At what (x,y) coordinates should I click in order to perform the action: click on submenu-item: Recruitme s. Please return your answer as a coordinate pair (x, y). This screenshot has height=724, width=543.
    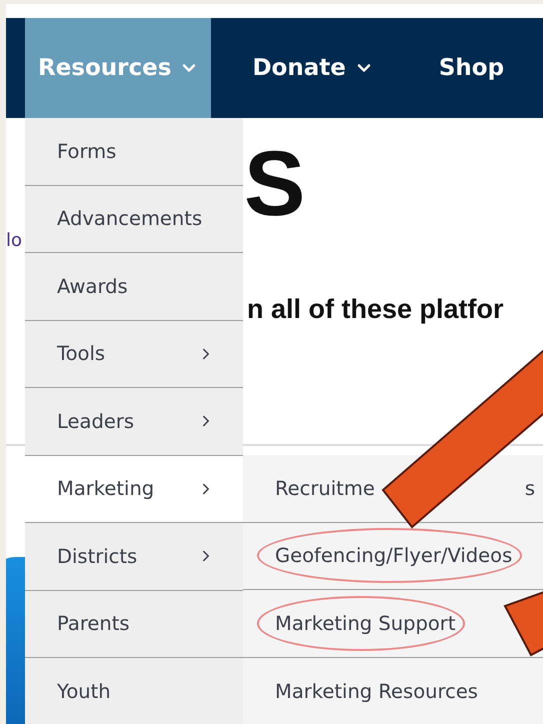
    Looking at the image, I should click on (400, 488).